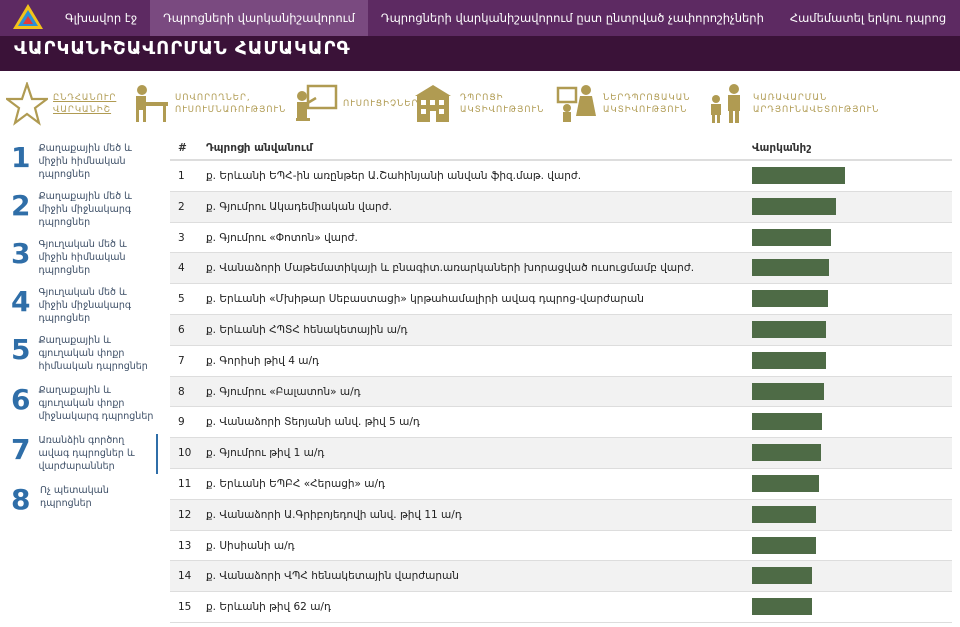 Image resolution: width=960 pixels, height=627 pixels. Describe the element at coordinates (21, 399) in the screenshot. I see `sidebar-item-number: 6` at that location.